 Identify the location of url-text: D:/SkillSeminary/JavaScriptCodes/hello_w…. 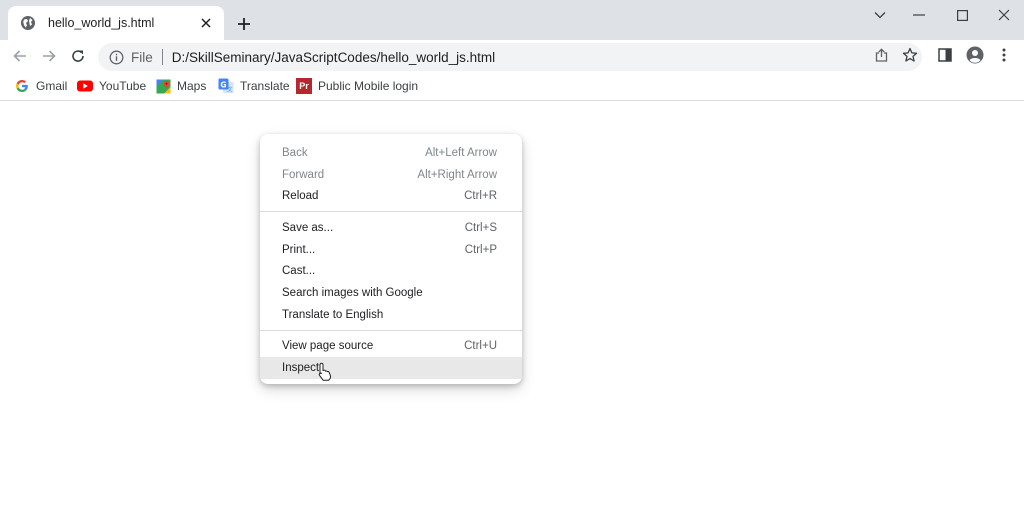
(547, 57).